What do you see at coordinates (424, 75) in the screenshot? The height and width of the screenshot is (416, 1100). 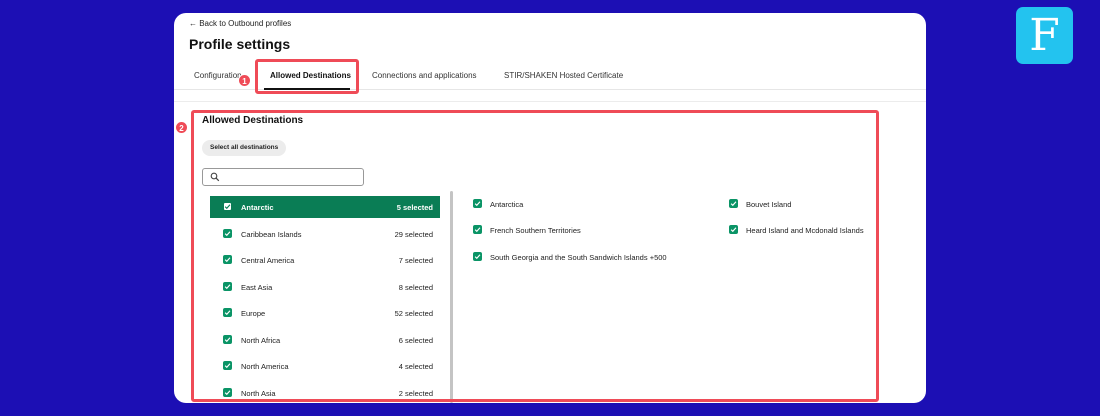 I see `tab-connections-and-applications: Connections and applications` at bounding box center [424, 75].